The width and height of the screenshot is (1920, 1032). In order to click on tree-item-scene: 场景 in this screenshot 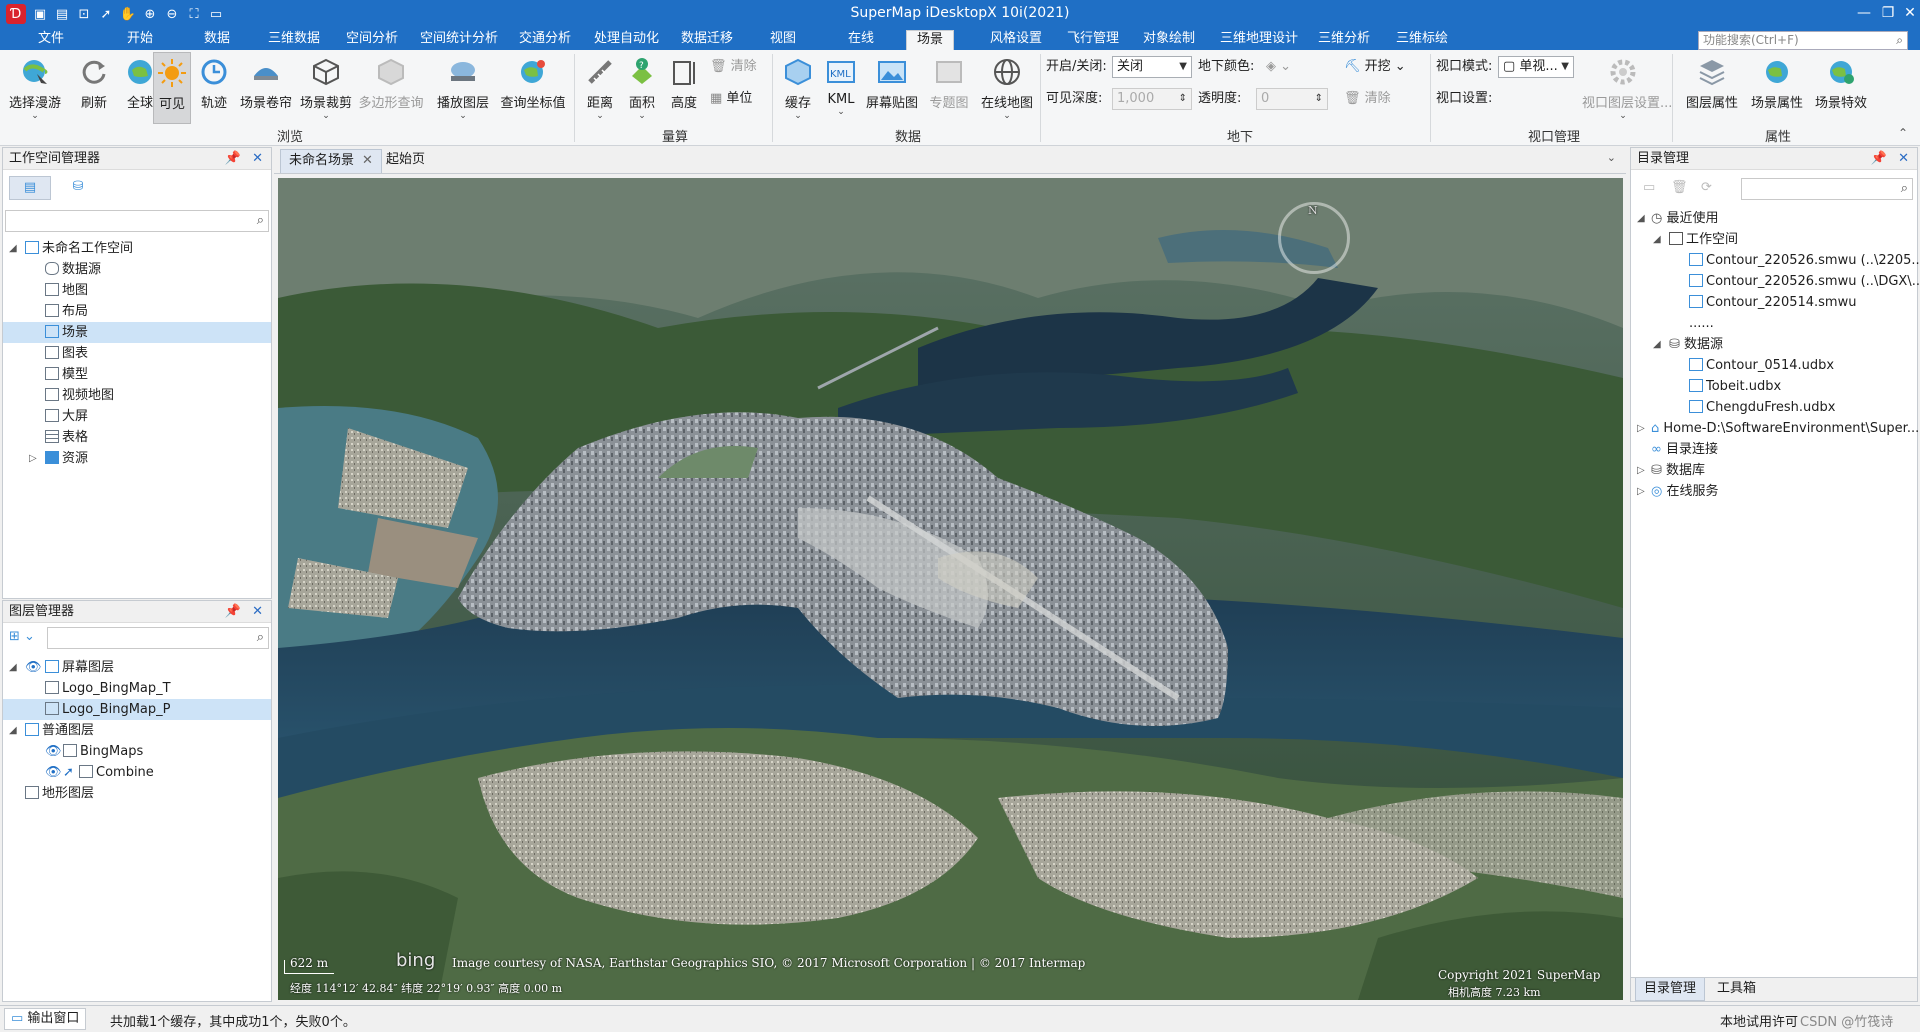, I will do `click(137, 332)`.